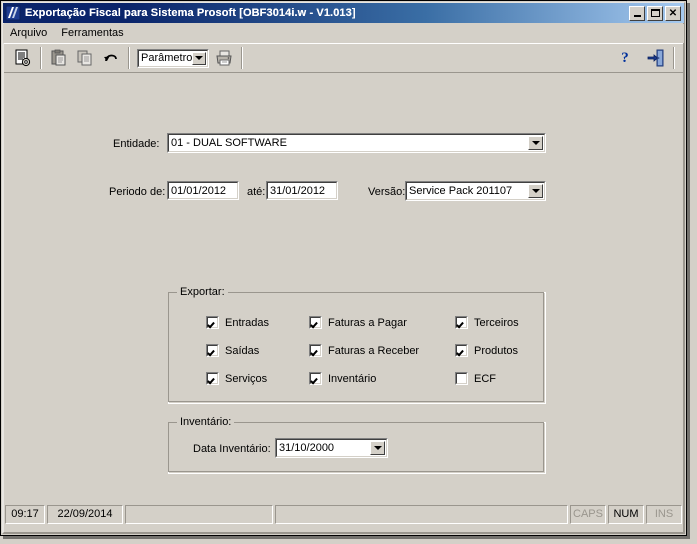 The image size is (697, 544). I want to click on periodo-de-label: Periodo de:, so click(137, 192).